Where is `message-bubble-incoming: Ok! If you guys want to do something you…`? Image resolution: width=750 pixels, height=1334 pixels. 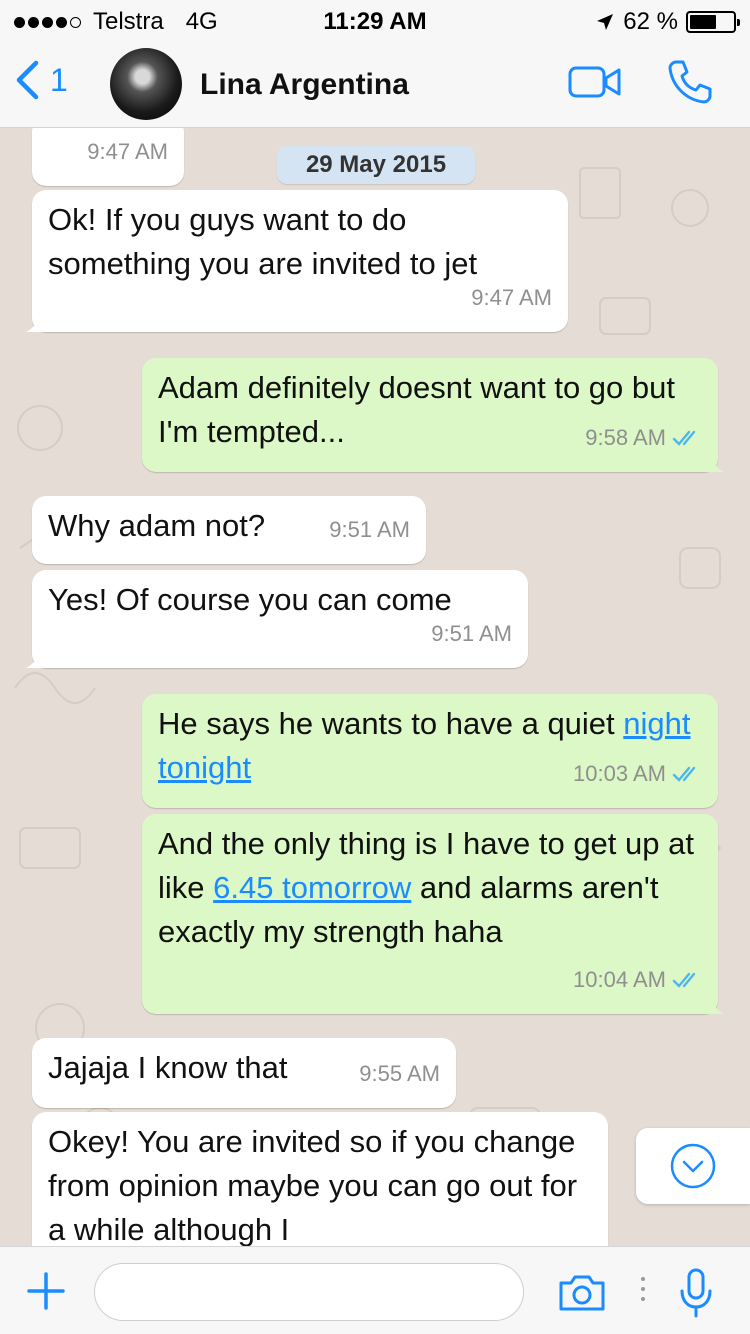
message-bubble-incoming: Ok! If you guys want to do something you… is located at coordinates (297, 261).